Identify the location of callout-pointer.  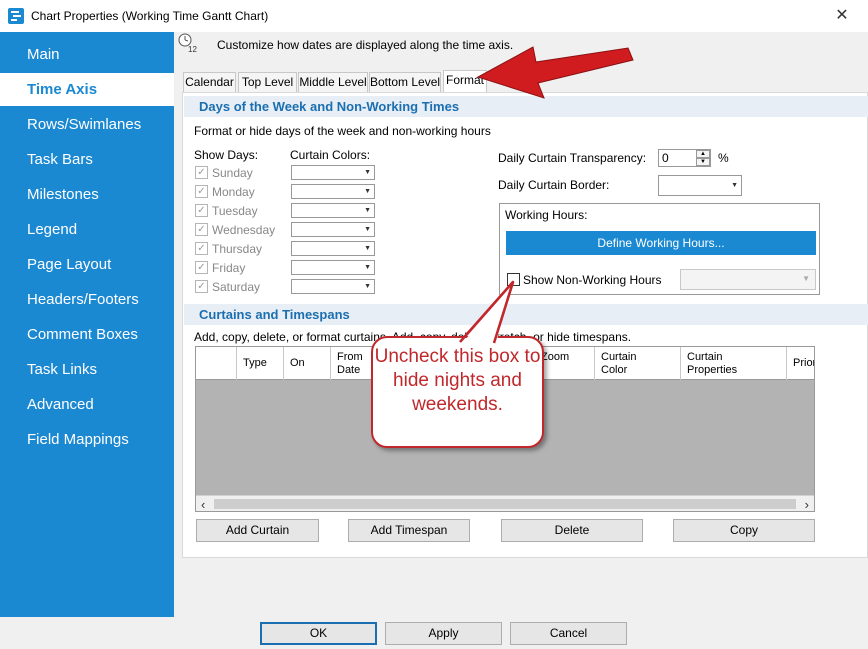
(486, 312).